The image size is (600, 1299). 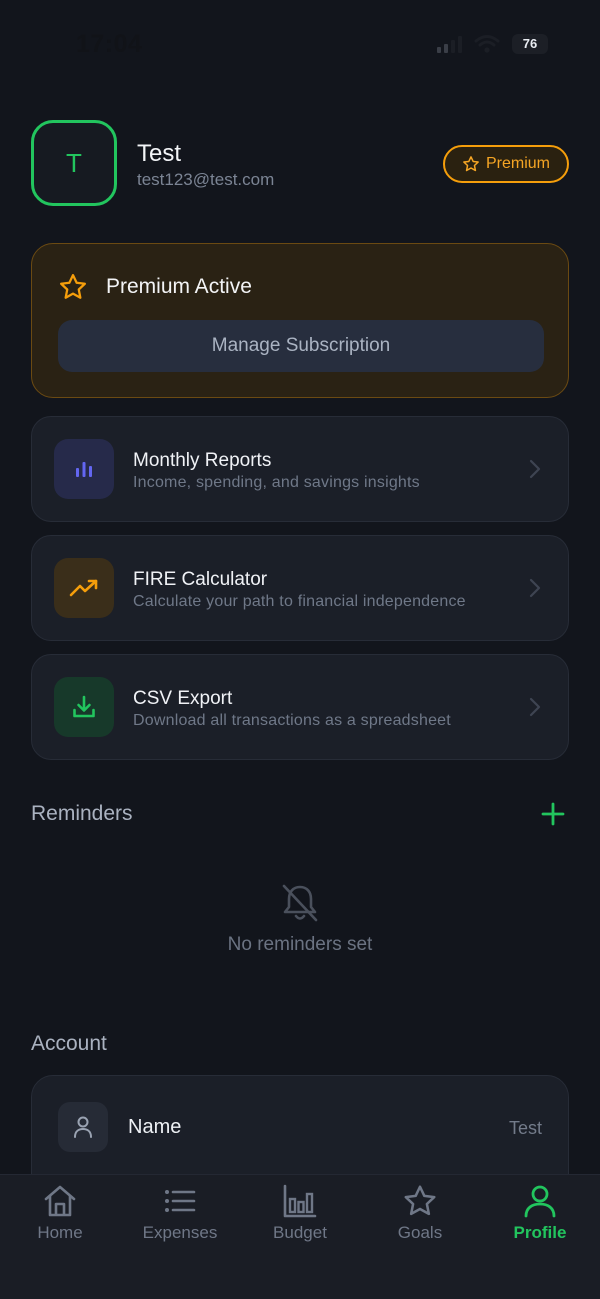 What do you see at coordinates (159, 153) in the screenshot?
I see `user-name: Test` at bounding box center [159, 153].